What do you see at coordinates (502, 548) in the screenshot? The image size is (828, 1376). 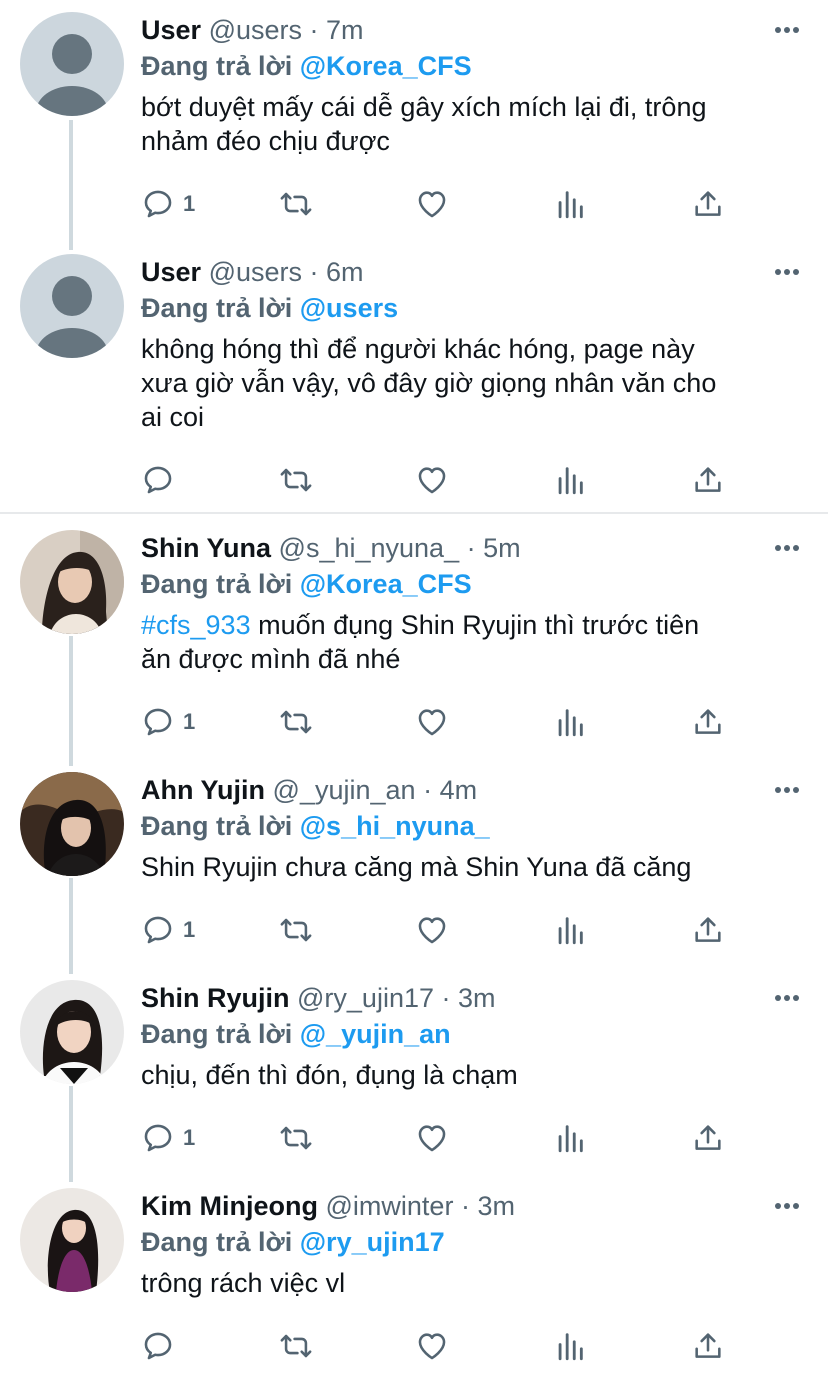 I see `timestamp: 5m` at bounding box center [502, 548].